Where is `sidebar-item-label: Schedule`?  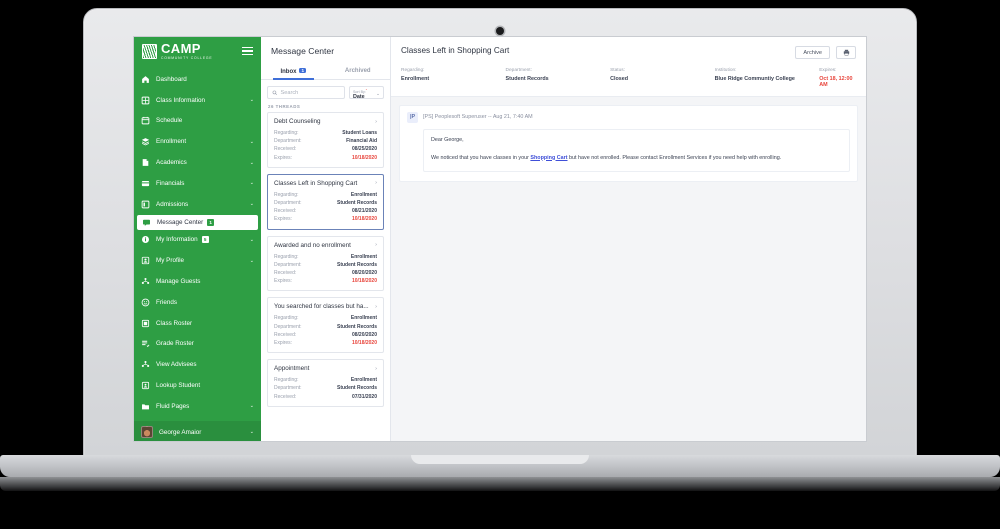
sidebar-item-label: Schedule is located at coordinates (169, 121).